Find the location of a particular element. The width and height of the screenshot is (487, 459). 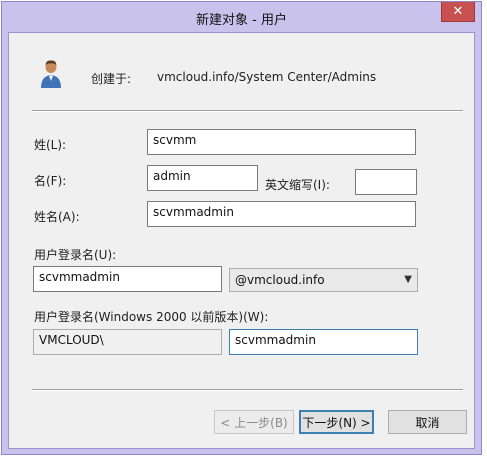

separator-top is located at coordinates (247, 111).